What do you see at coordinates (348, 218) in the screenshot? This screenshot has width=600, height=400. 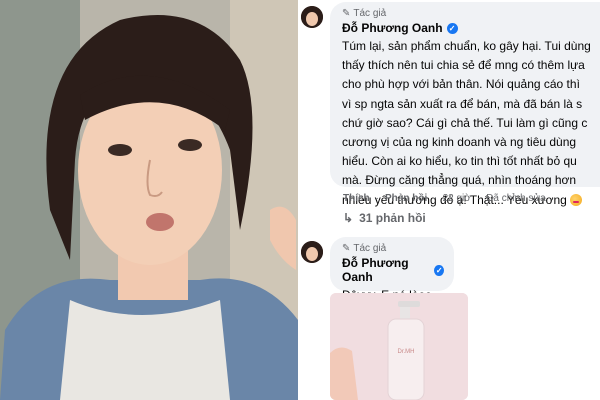 I see `reply-arrow-icon: ↳` at bounding box center [348, 218].